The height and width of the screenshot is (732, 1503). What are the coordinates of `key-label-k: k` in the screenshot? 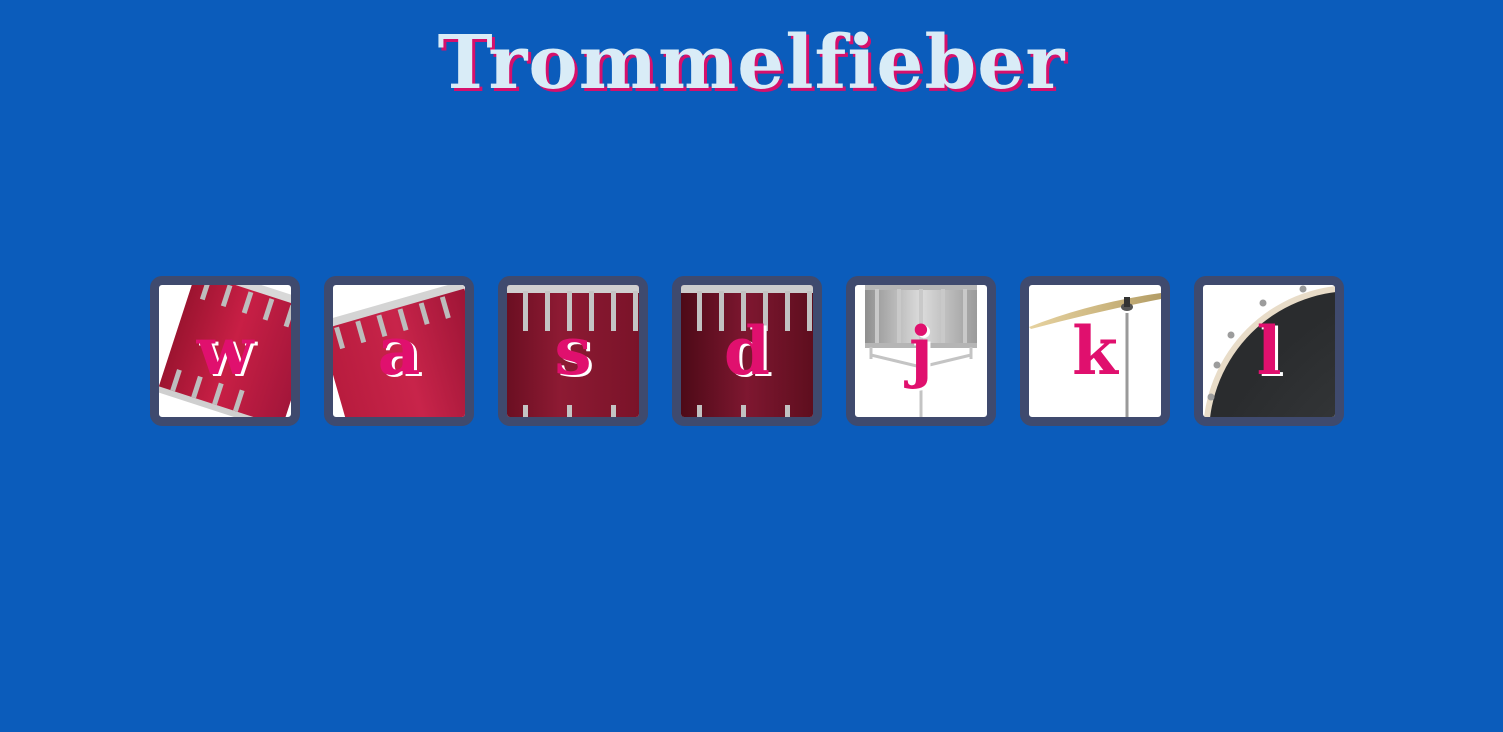 It's located at (1095, 351).